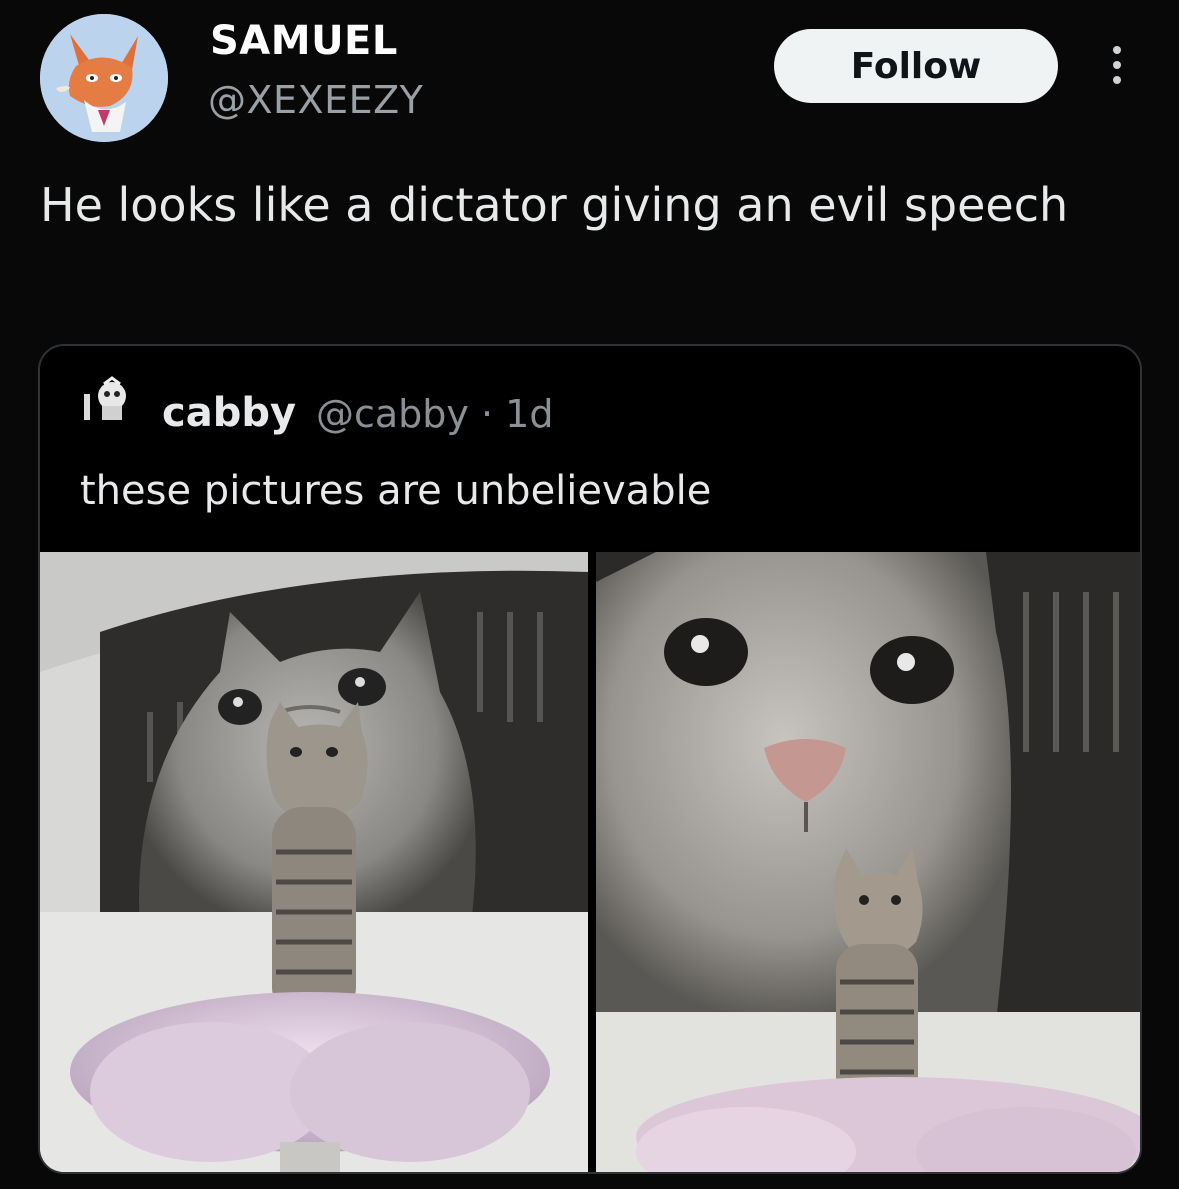 This screenshot has width=1179, height=1189. What do you see at coordinates (1117, 65) in the screenshot?
I see `more-options-icon` at bounding box center [1117, 65].